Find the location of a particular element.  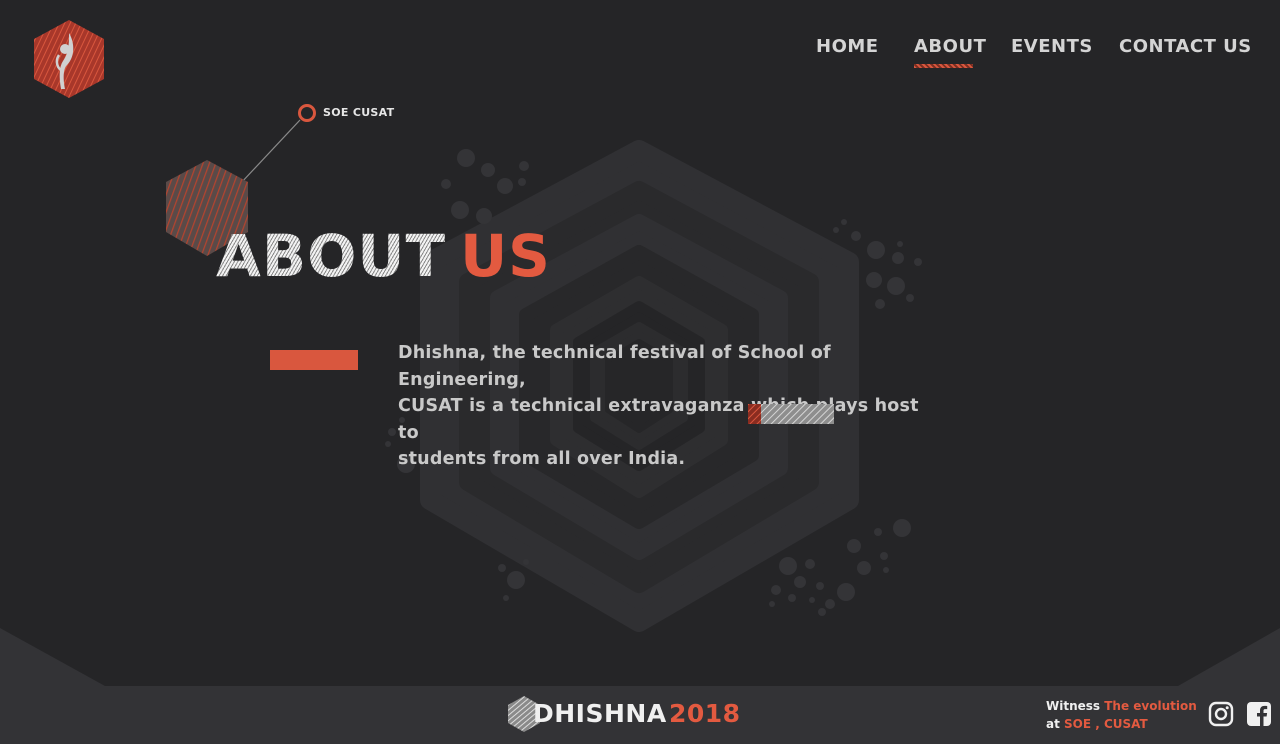

dhishna-figure-hexagon-icon is located at coordinates (69, 59).